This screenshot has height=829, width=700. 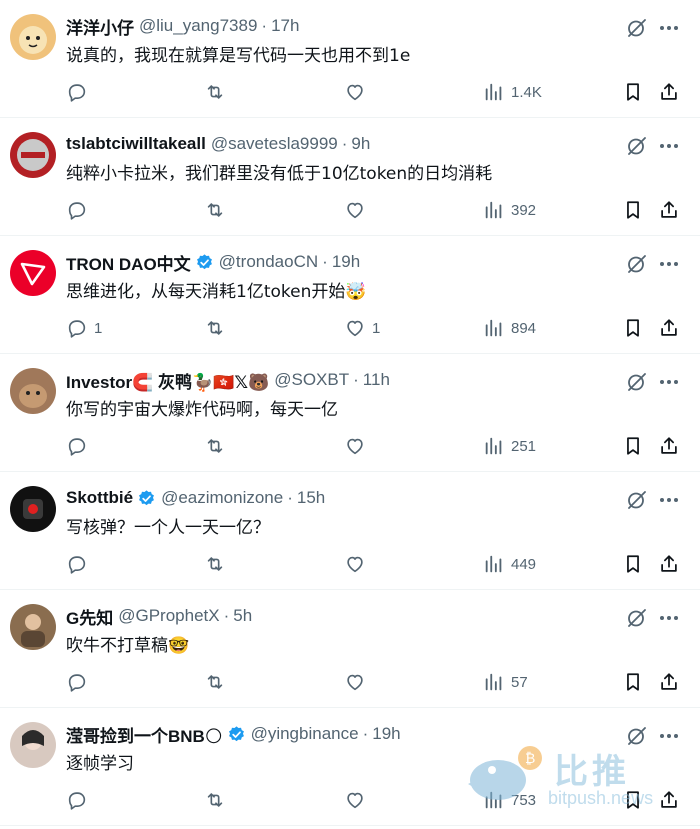 I want to click on timestamp: 9h, so click(x=360, y=144).